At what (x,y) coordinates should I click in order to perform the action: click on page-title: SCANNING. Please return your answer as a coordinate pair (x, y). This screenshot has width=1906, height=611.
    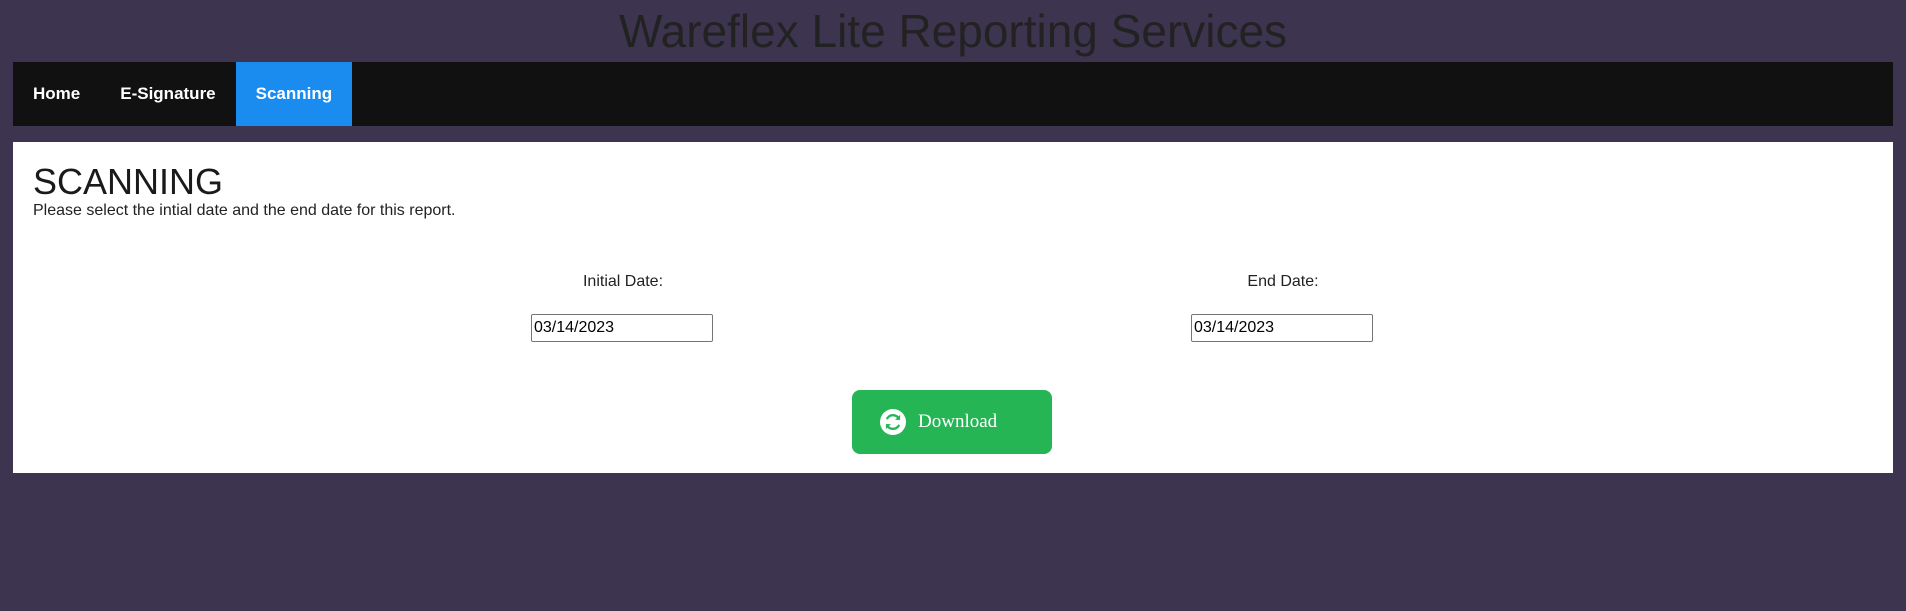
    Looking at the image, I should click on (128, 181).